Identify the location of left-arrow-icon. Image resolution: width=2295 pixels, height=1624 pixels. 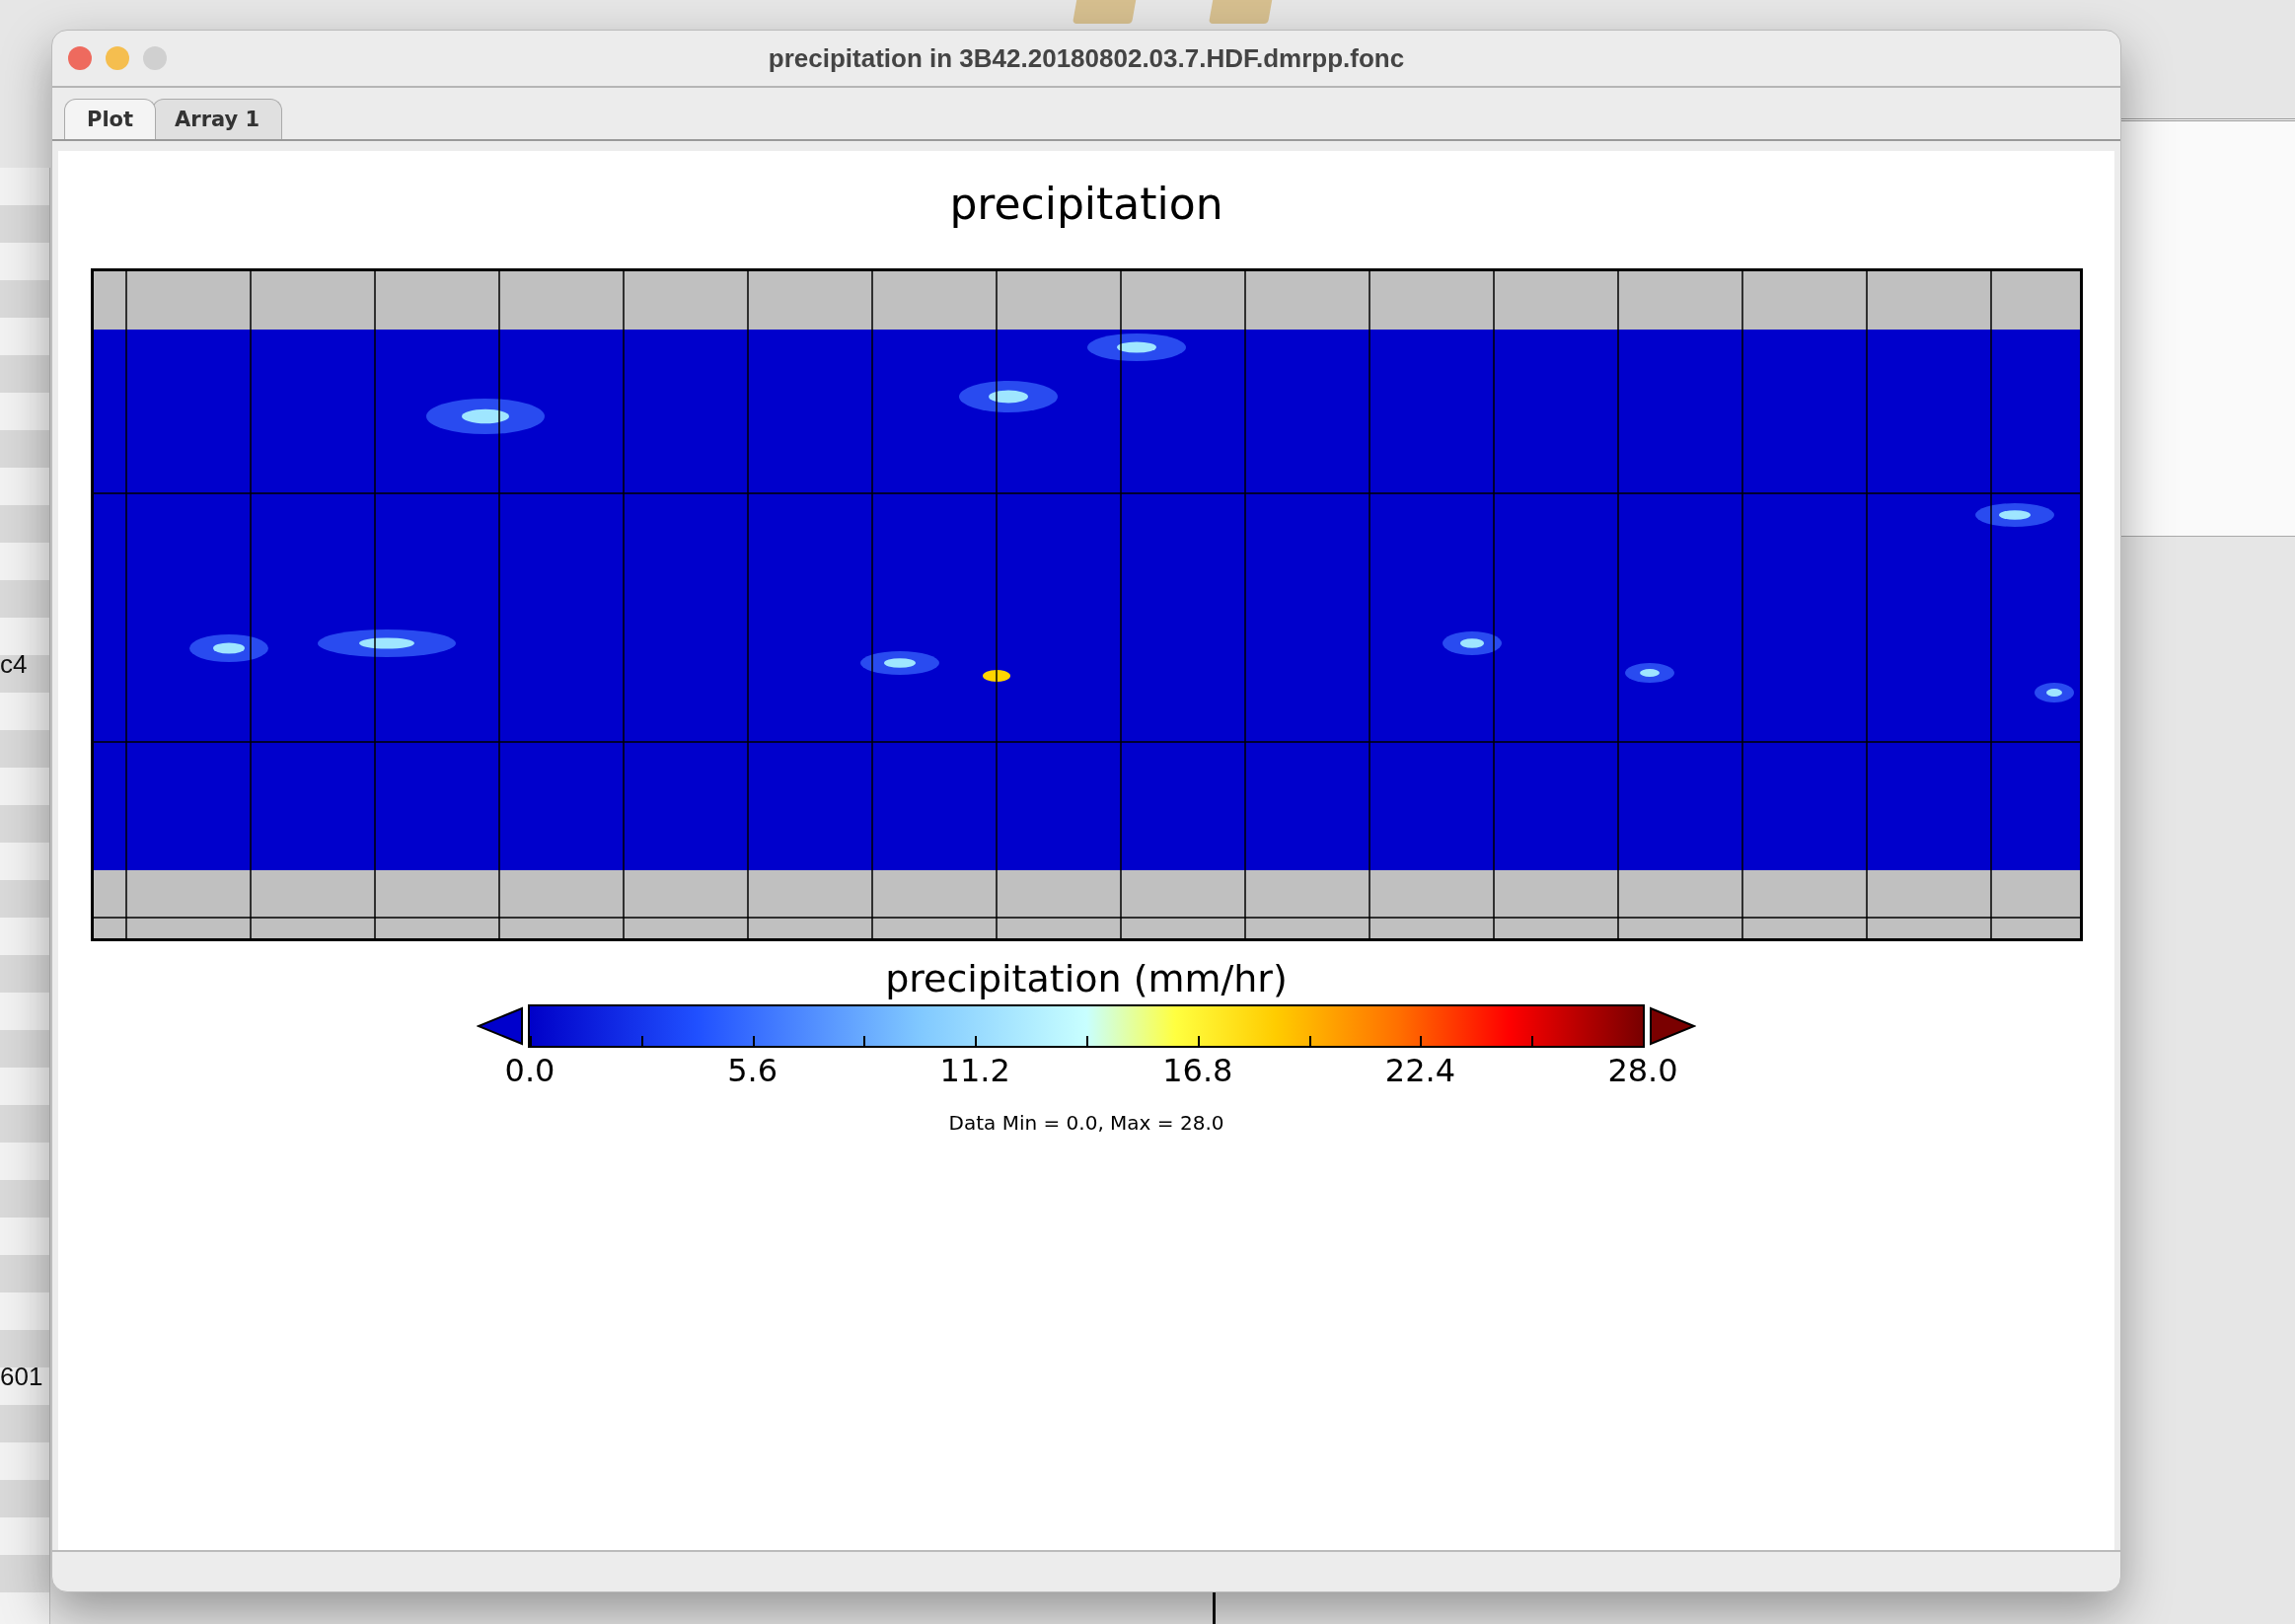
(500, 1026).